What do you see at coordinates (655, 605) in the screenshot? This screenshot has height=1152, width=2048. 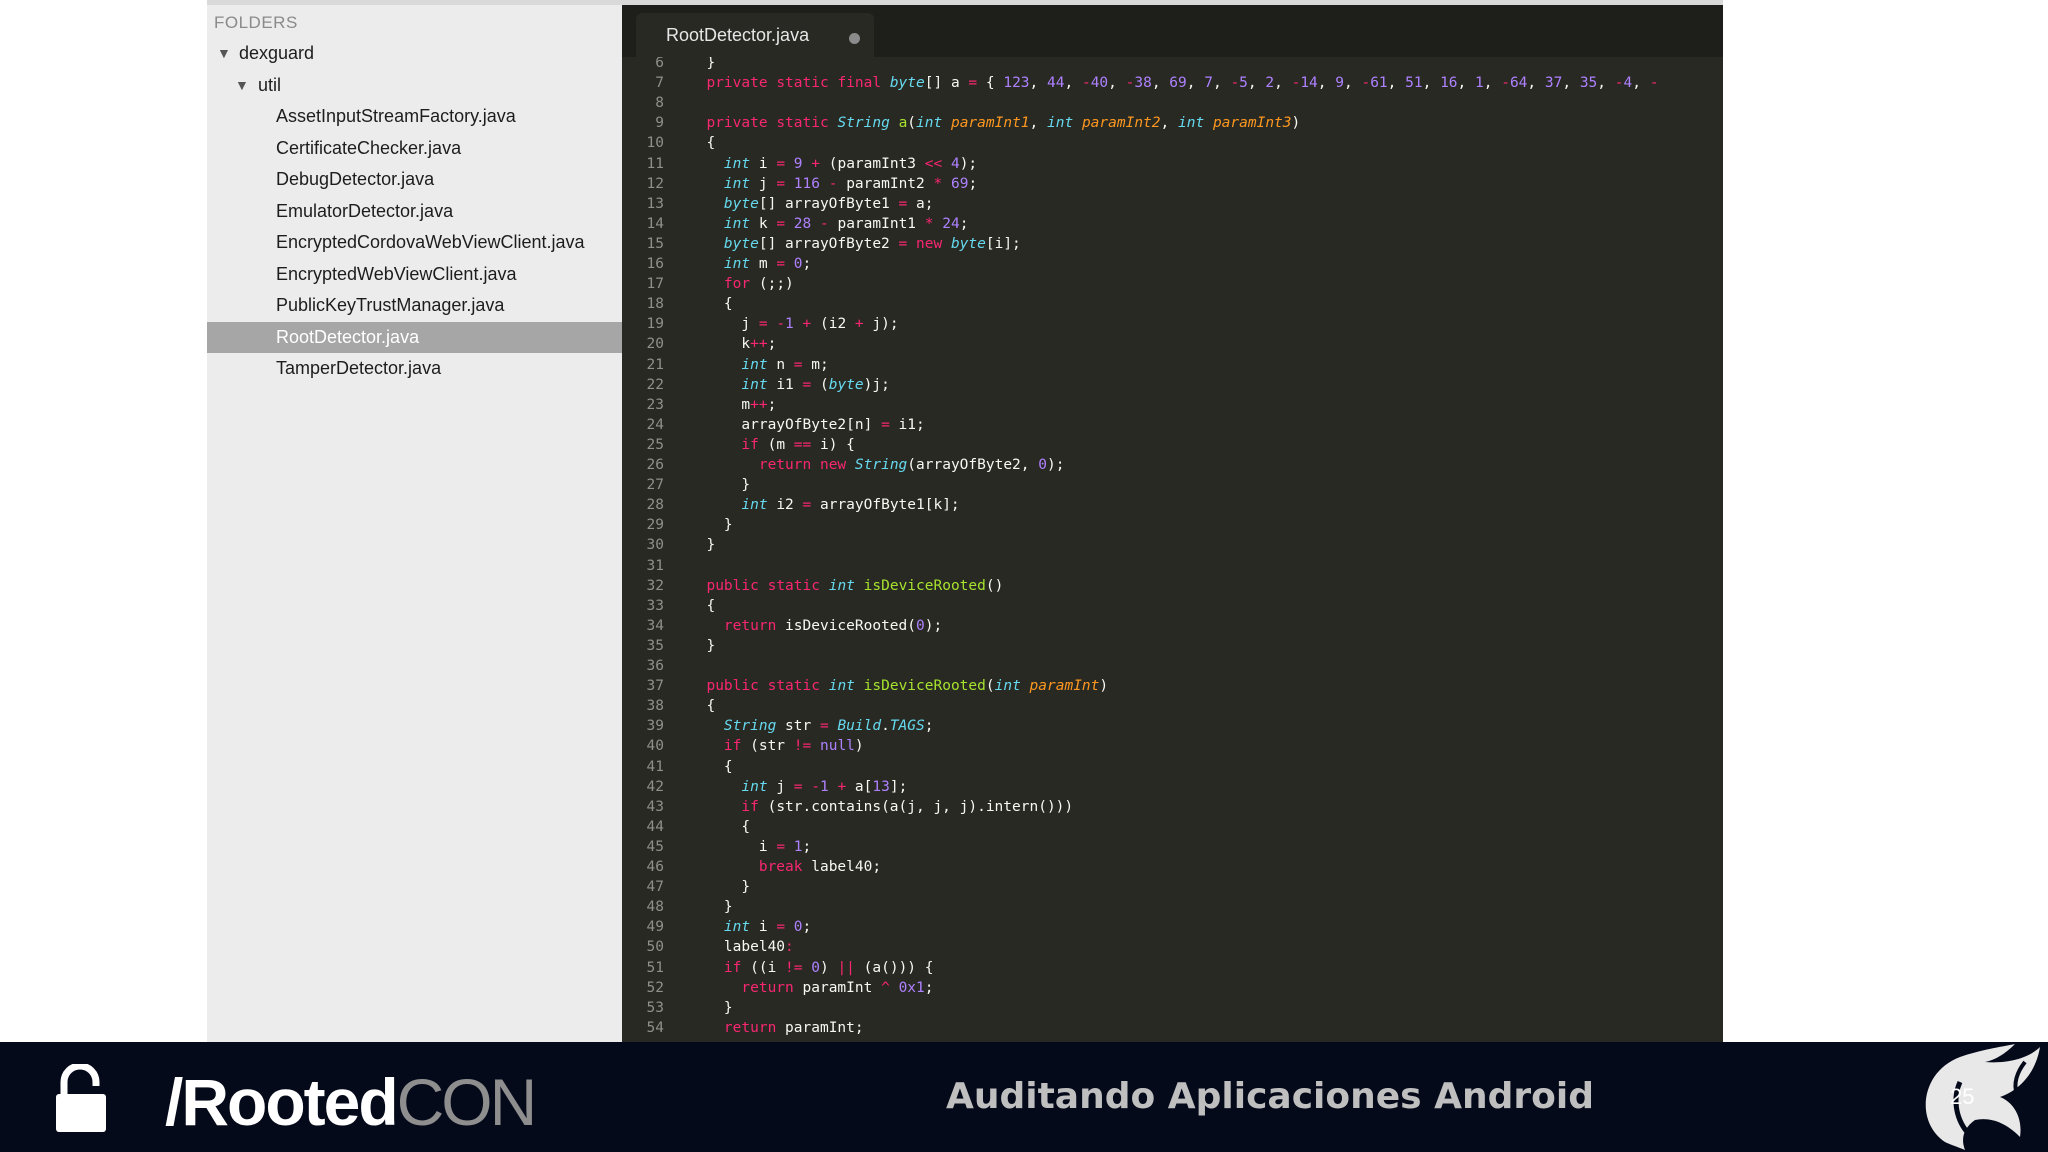 I see `line-number: 33` at bounding box center [655, 605].